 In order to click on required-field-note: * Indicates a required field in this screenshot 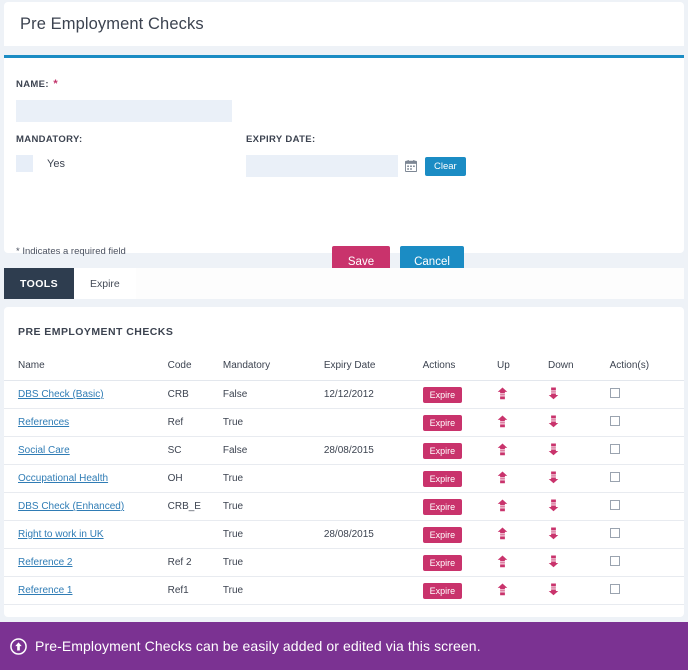, I will do `click(71, 251)`.